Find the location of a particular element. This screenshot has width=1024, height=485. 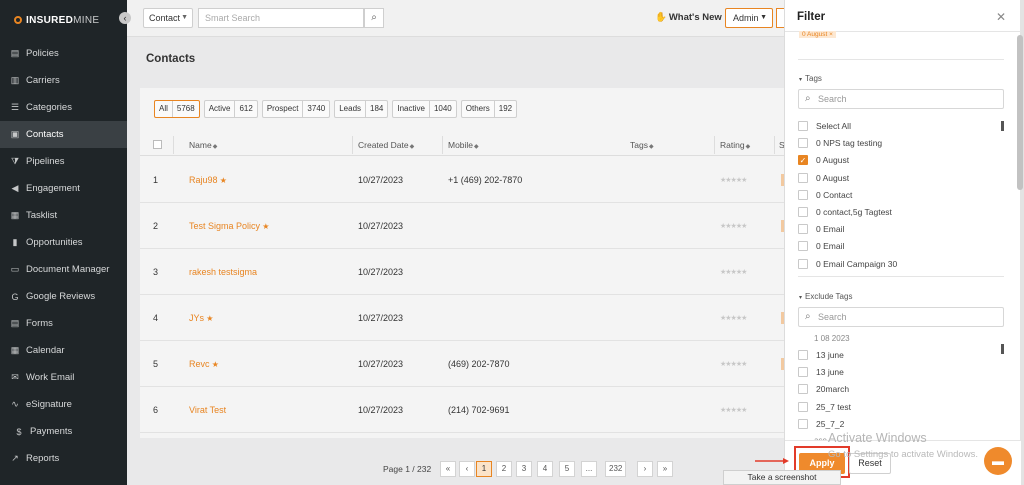

page-button: 1 is located at coordinates (484, 469).